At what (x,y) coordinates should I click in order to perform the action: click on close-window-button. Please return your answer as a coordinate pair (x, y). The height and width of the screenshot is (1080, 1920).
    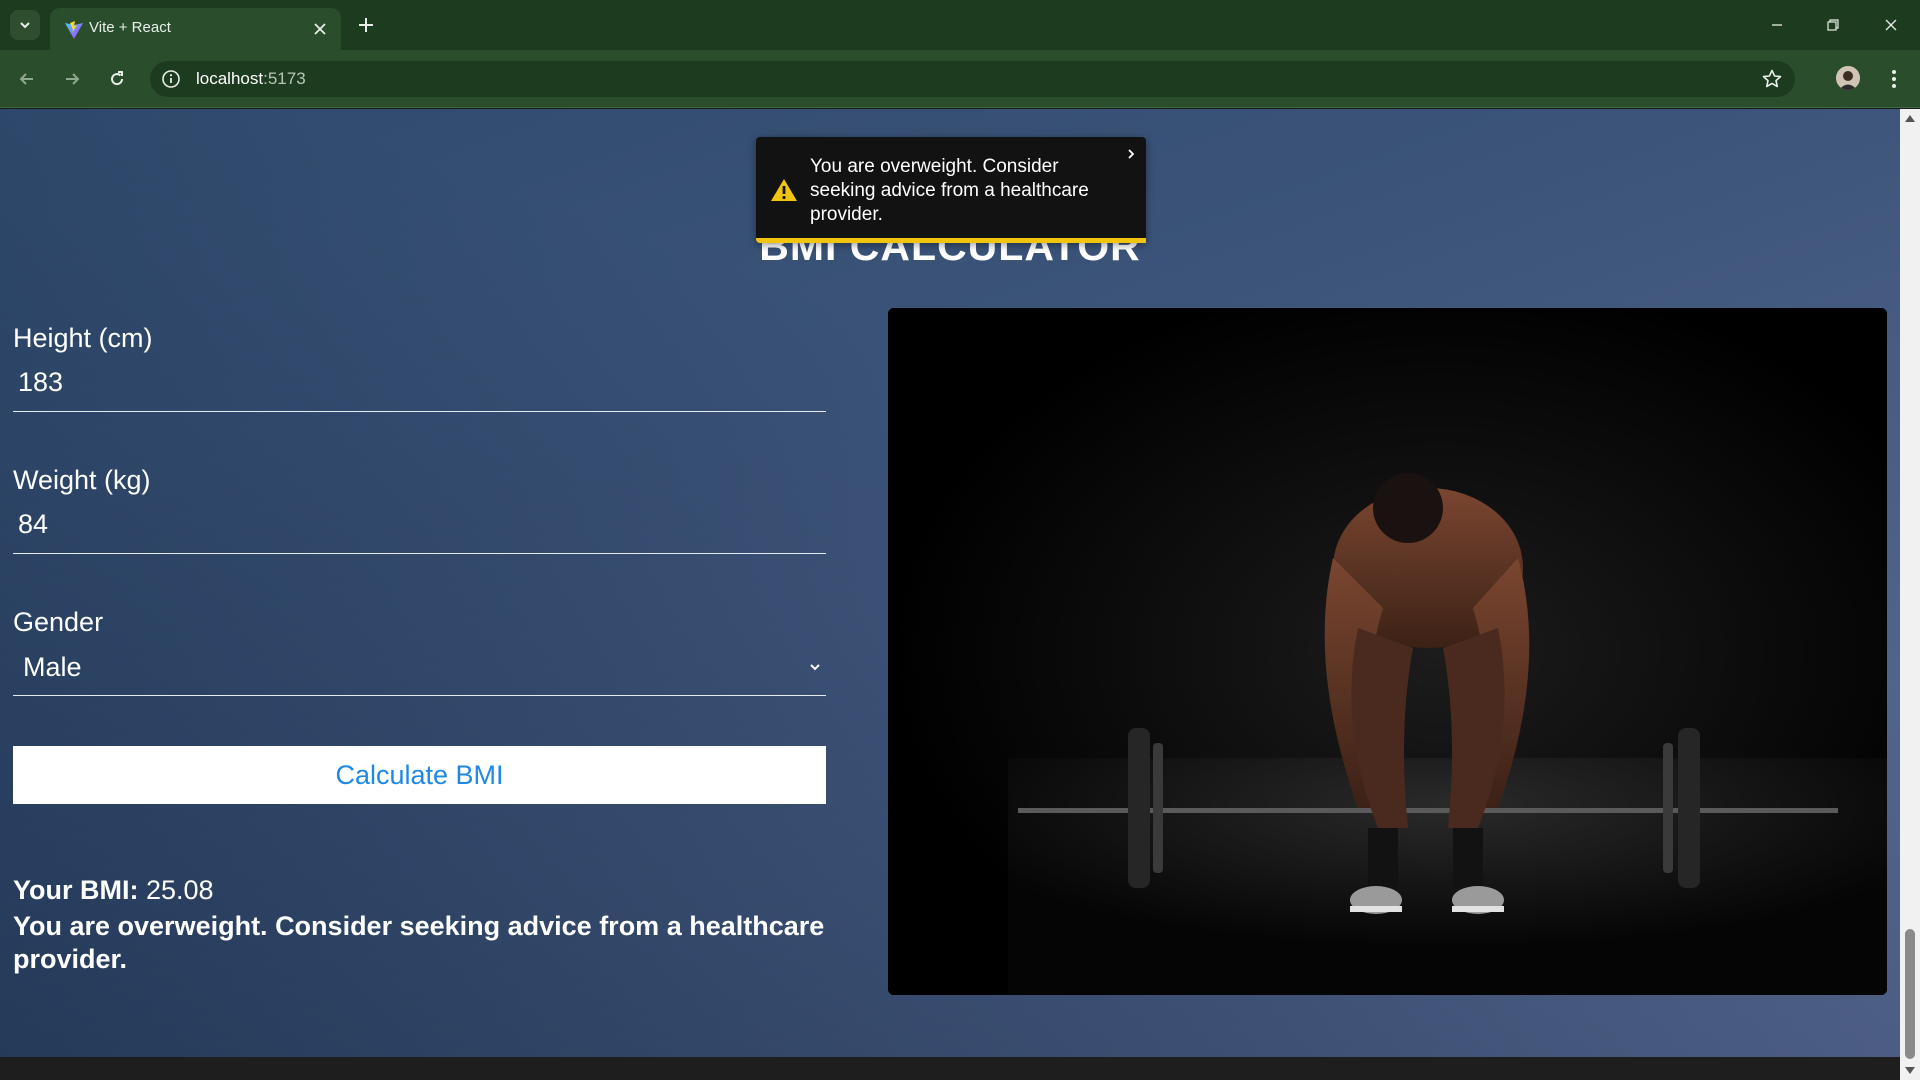
    Looking at the image, I should click on (1891, 25).